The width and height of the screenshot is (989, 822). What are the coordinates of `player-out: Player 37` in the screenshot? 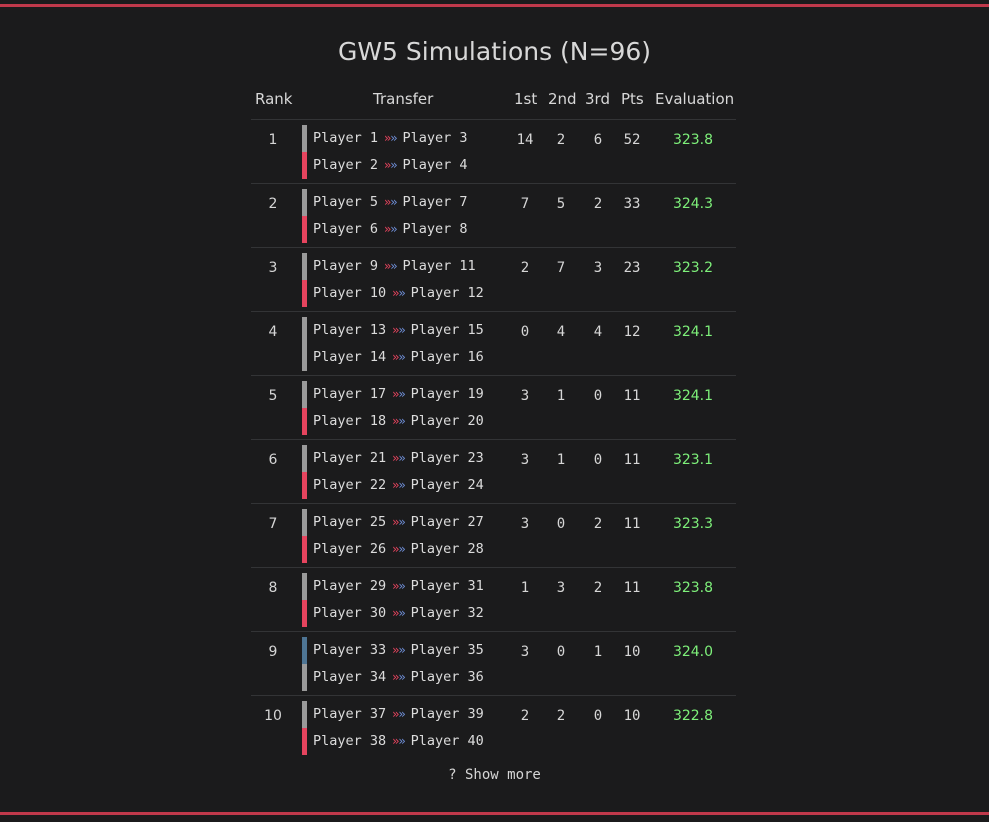 It's located at (350, 714).